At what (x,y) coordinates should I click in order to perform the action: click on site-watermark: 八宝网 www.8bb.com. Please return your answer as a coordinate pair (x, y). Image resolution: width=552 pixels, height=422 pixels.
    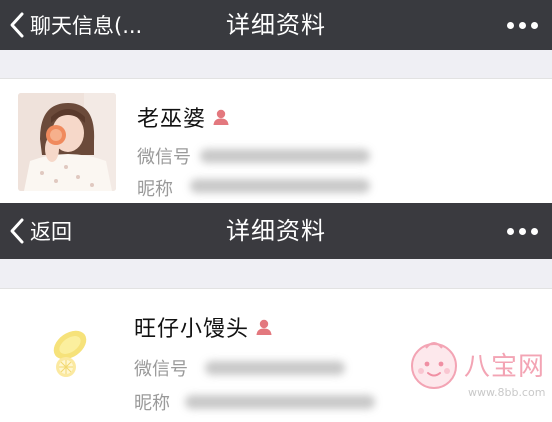
    Looking at the image, I should click on (476, 378).